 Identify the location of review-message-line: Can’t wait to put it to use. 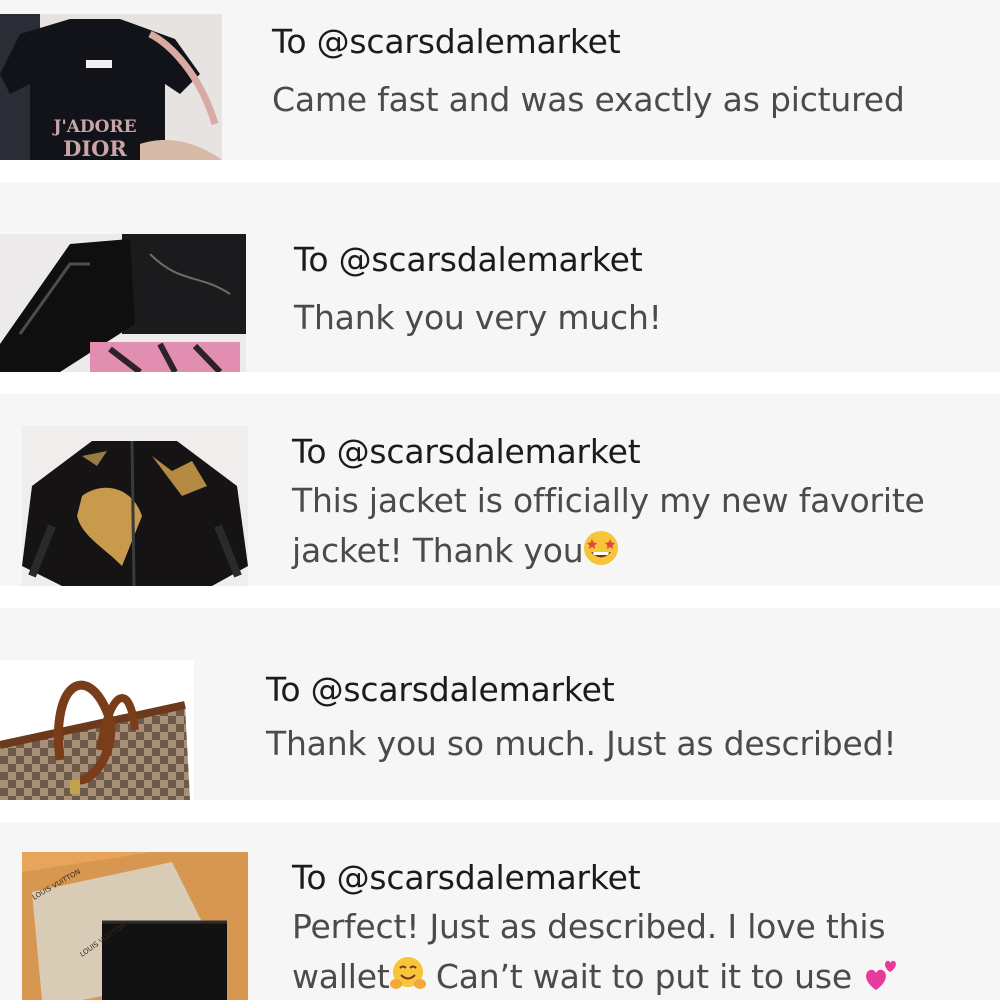
(644, 976).